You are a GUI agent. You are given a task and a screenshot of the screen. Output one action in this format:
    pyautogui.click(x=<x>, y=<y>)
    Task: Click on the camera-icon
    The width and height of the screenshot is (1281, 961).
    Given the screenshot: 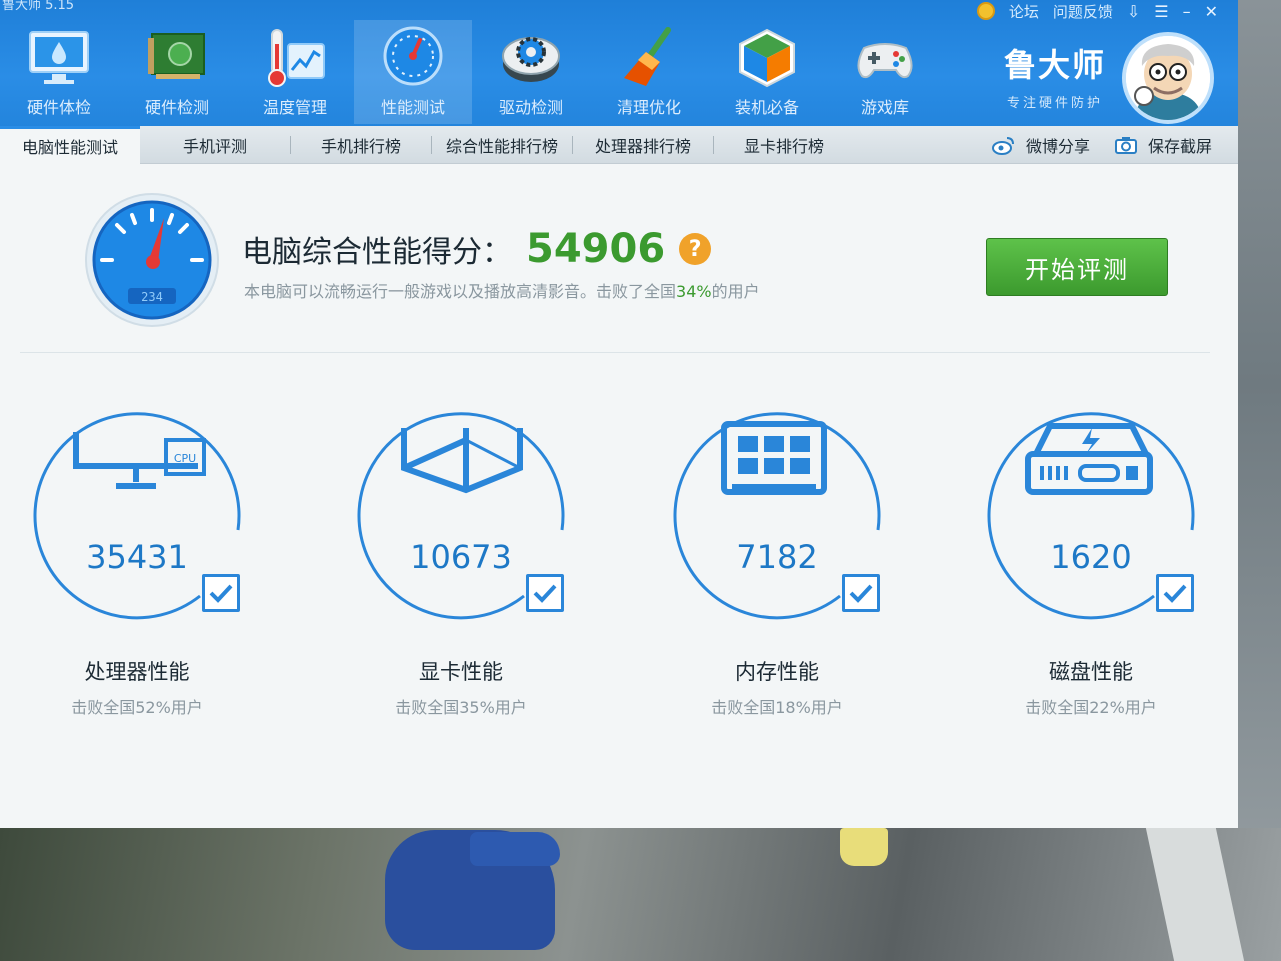 What is the action you would take?
    pyautogui.click(x=1125, y=145)
    